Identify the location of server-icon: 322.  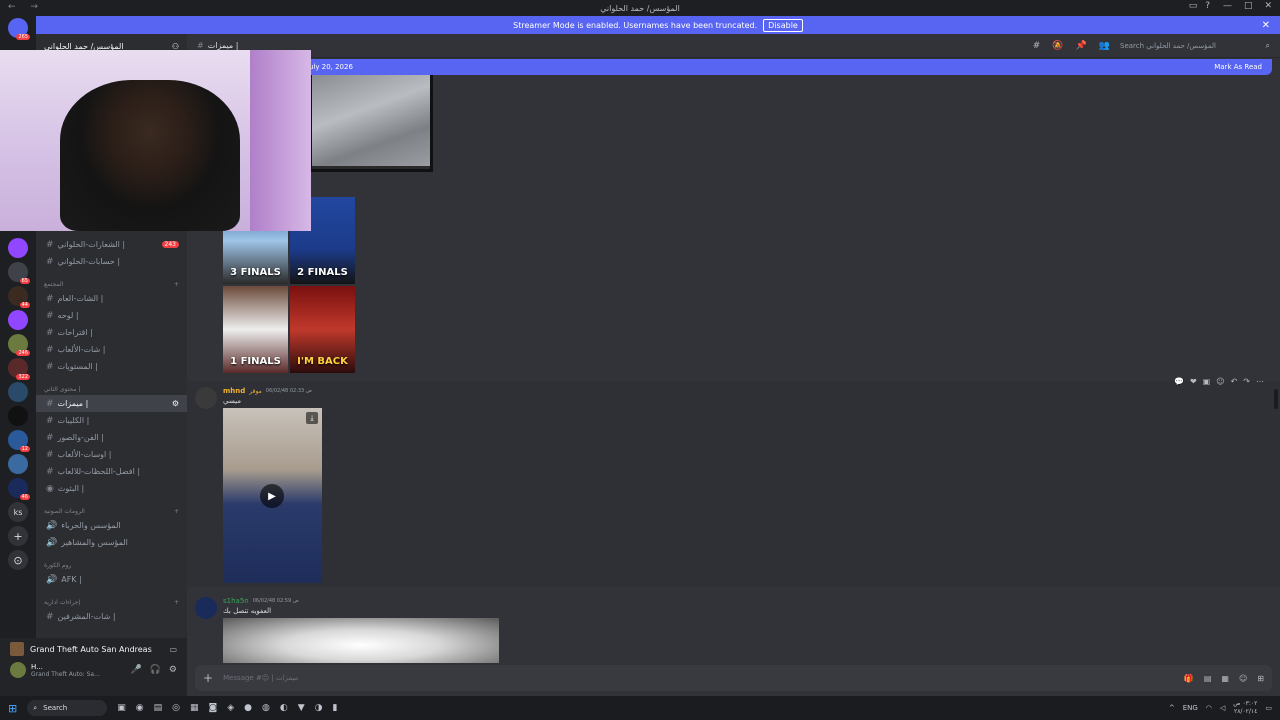
(19, 369).